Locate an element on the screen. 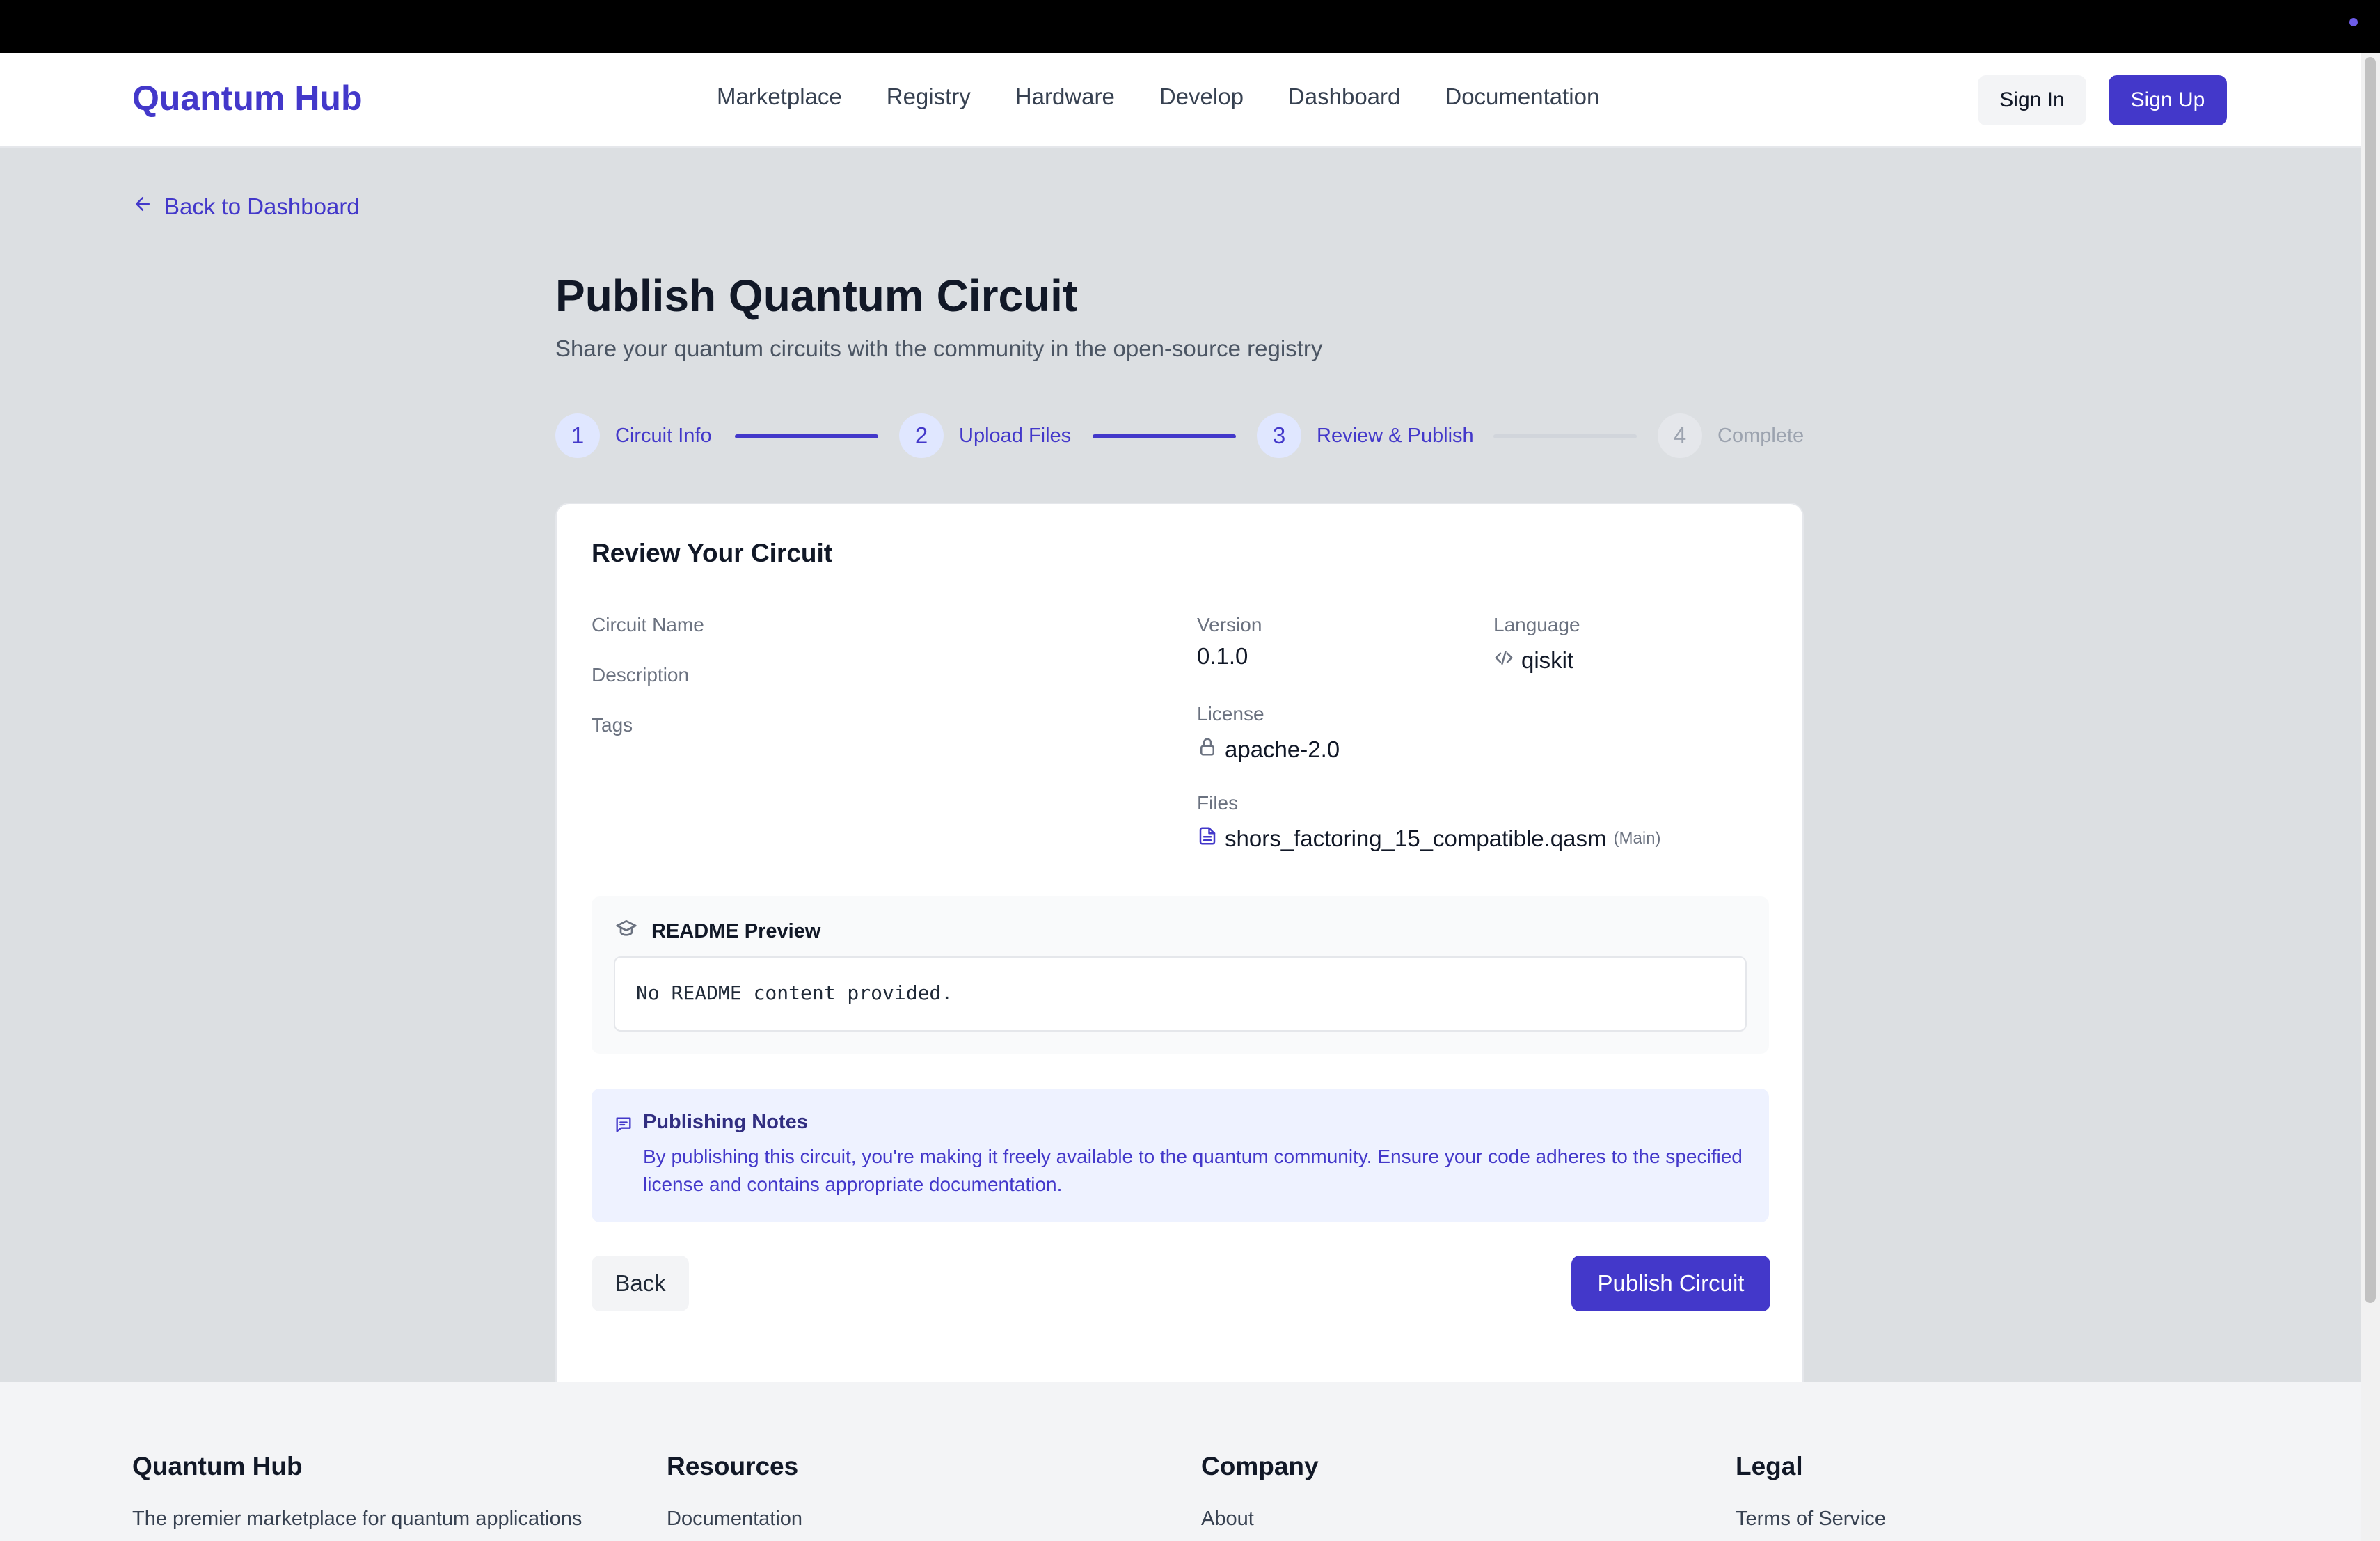 The width and height of the screenshot is (2380, 1541). nav-dashboard: Dashboard is located at coordinates (1344, 97).